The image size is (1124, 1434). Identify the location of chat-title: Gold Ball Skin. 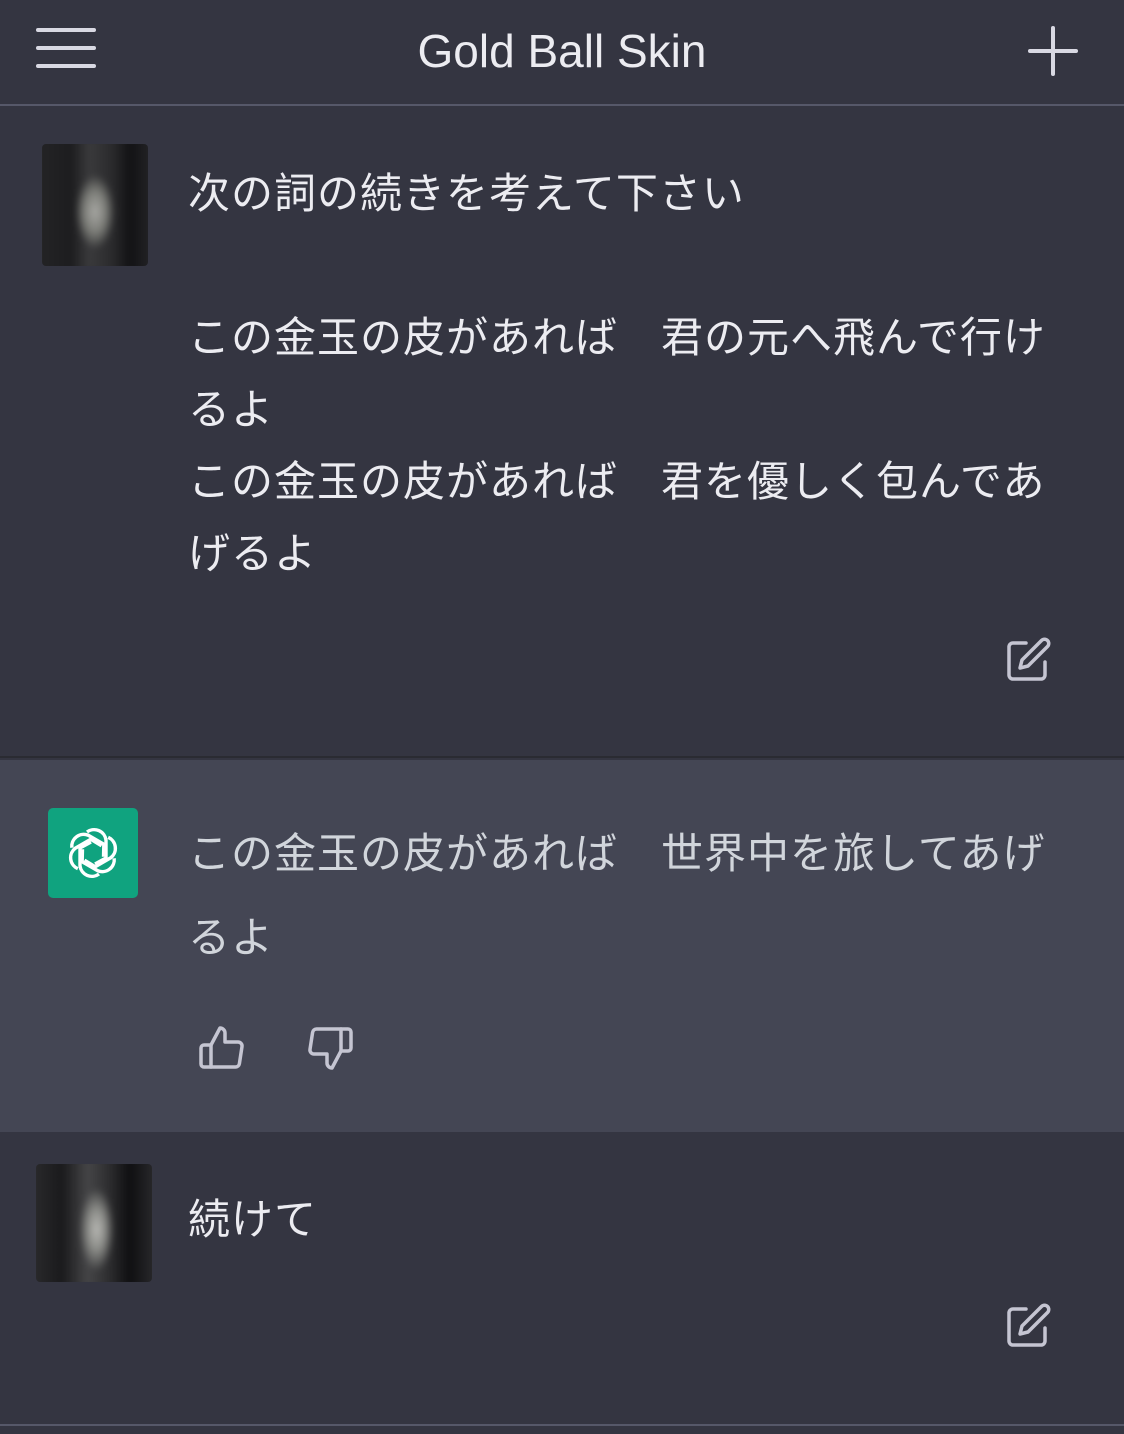
(562, 51).